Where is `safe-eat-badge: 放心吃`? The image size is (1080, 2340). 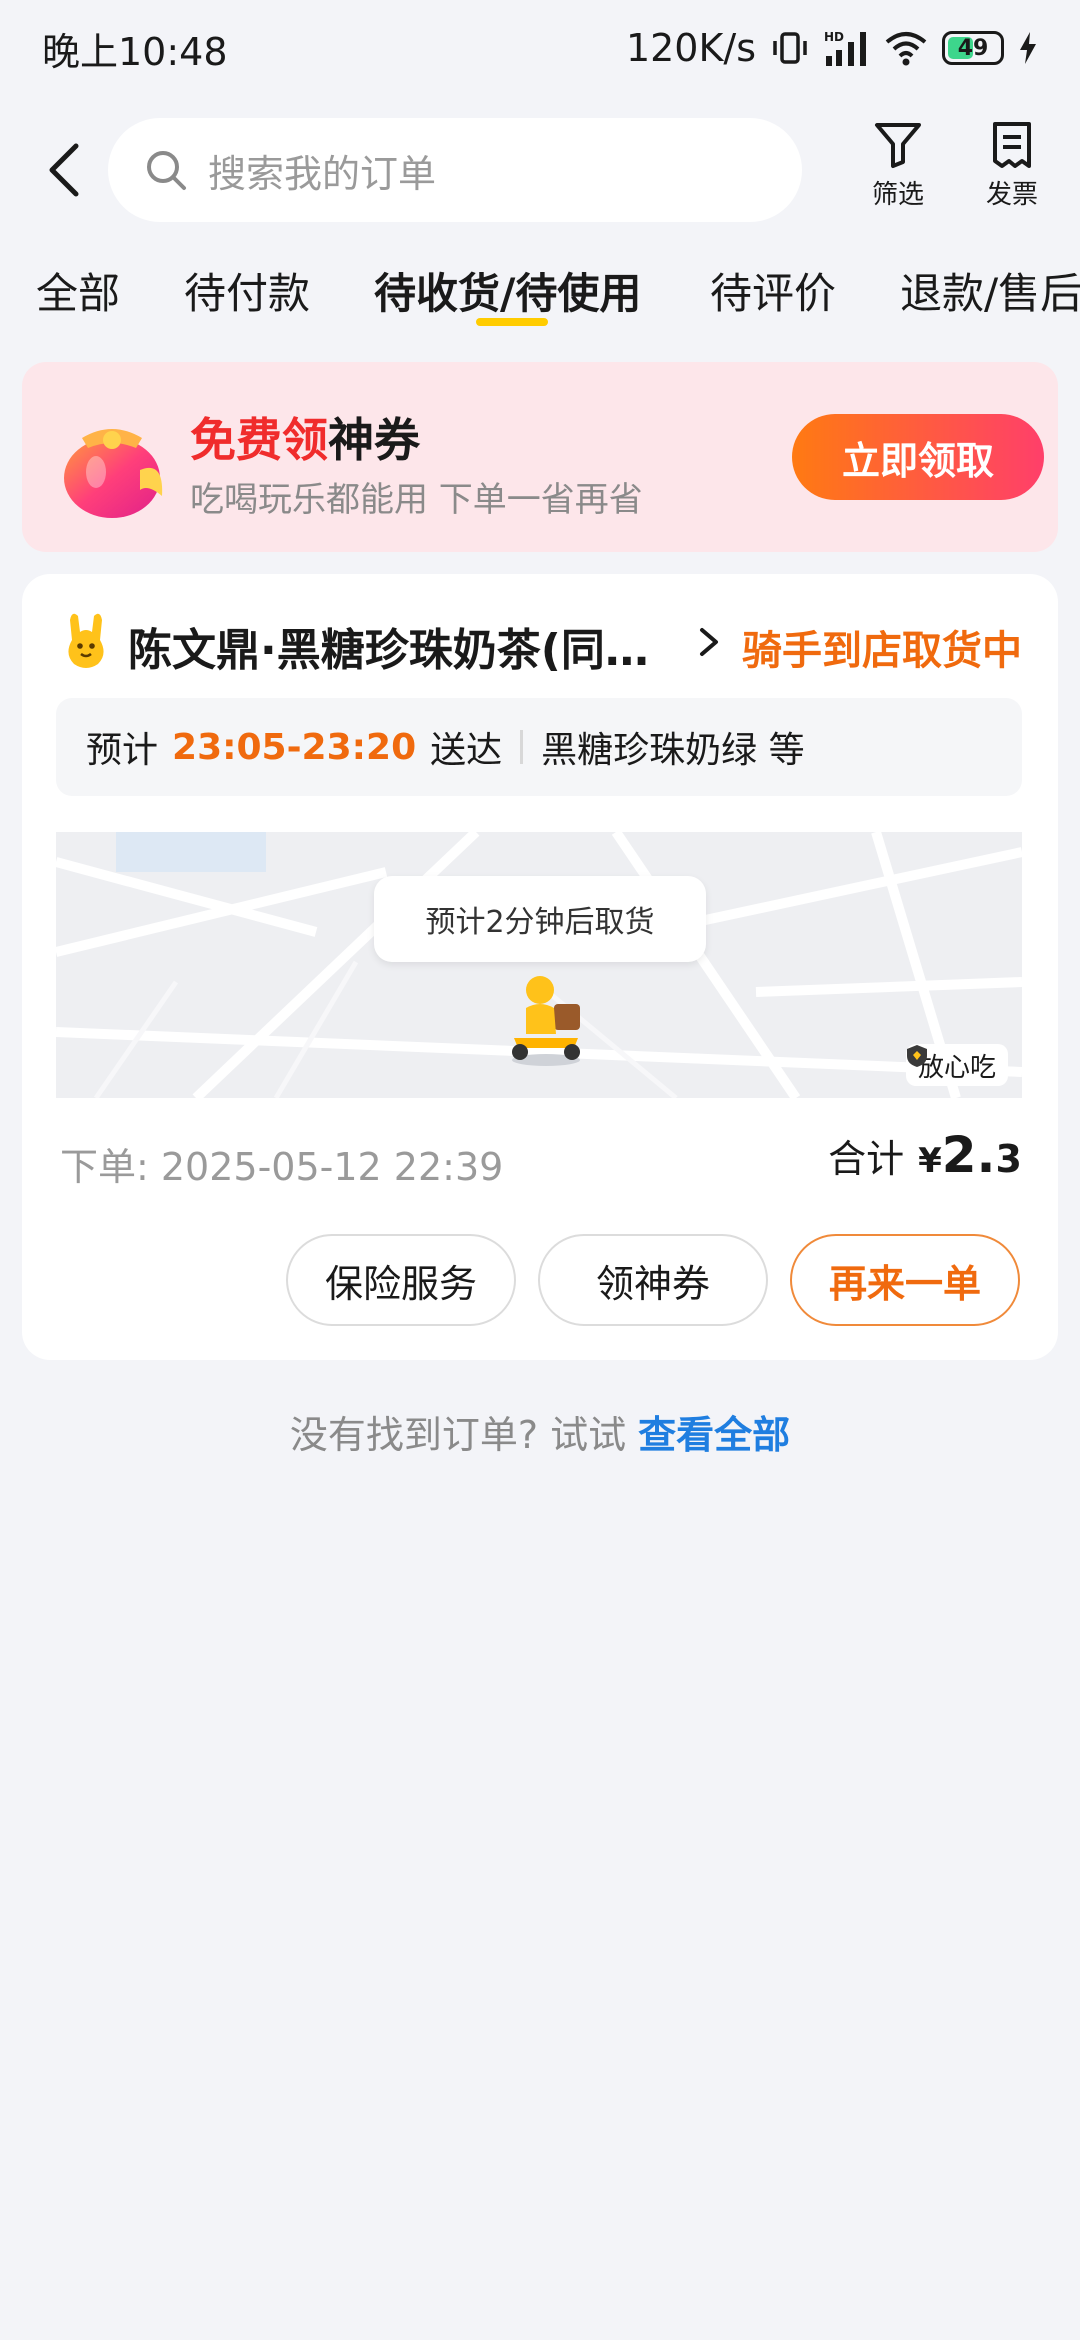 safe-eat-badge: 放心吃 is located at coordinates (956, 1065).